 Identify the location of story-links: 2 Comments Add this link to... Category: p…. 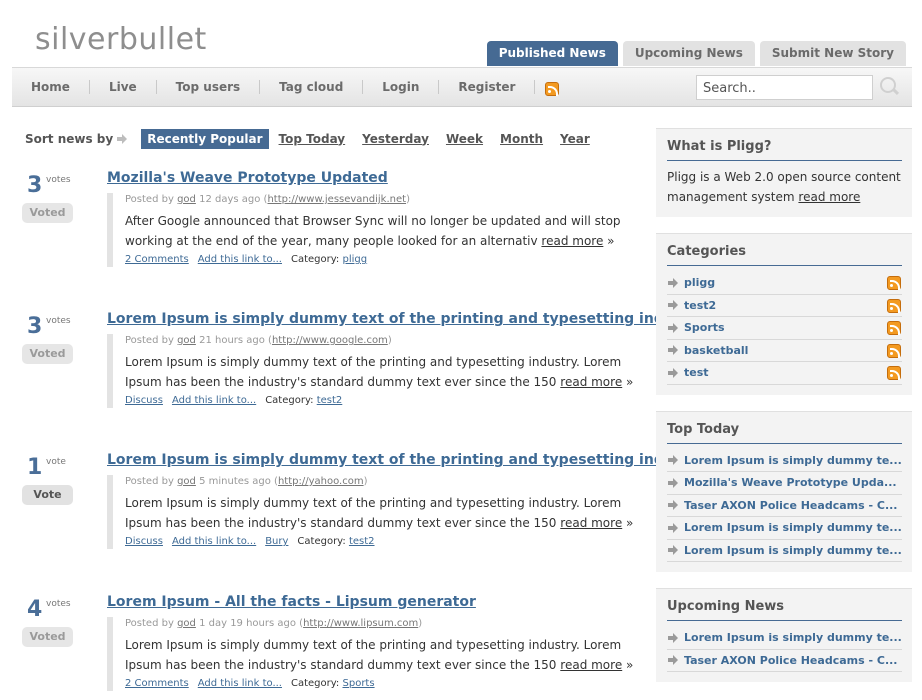
(382, 260).